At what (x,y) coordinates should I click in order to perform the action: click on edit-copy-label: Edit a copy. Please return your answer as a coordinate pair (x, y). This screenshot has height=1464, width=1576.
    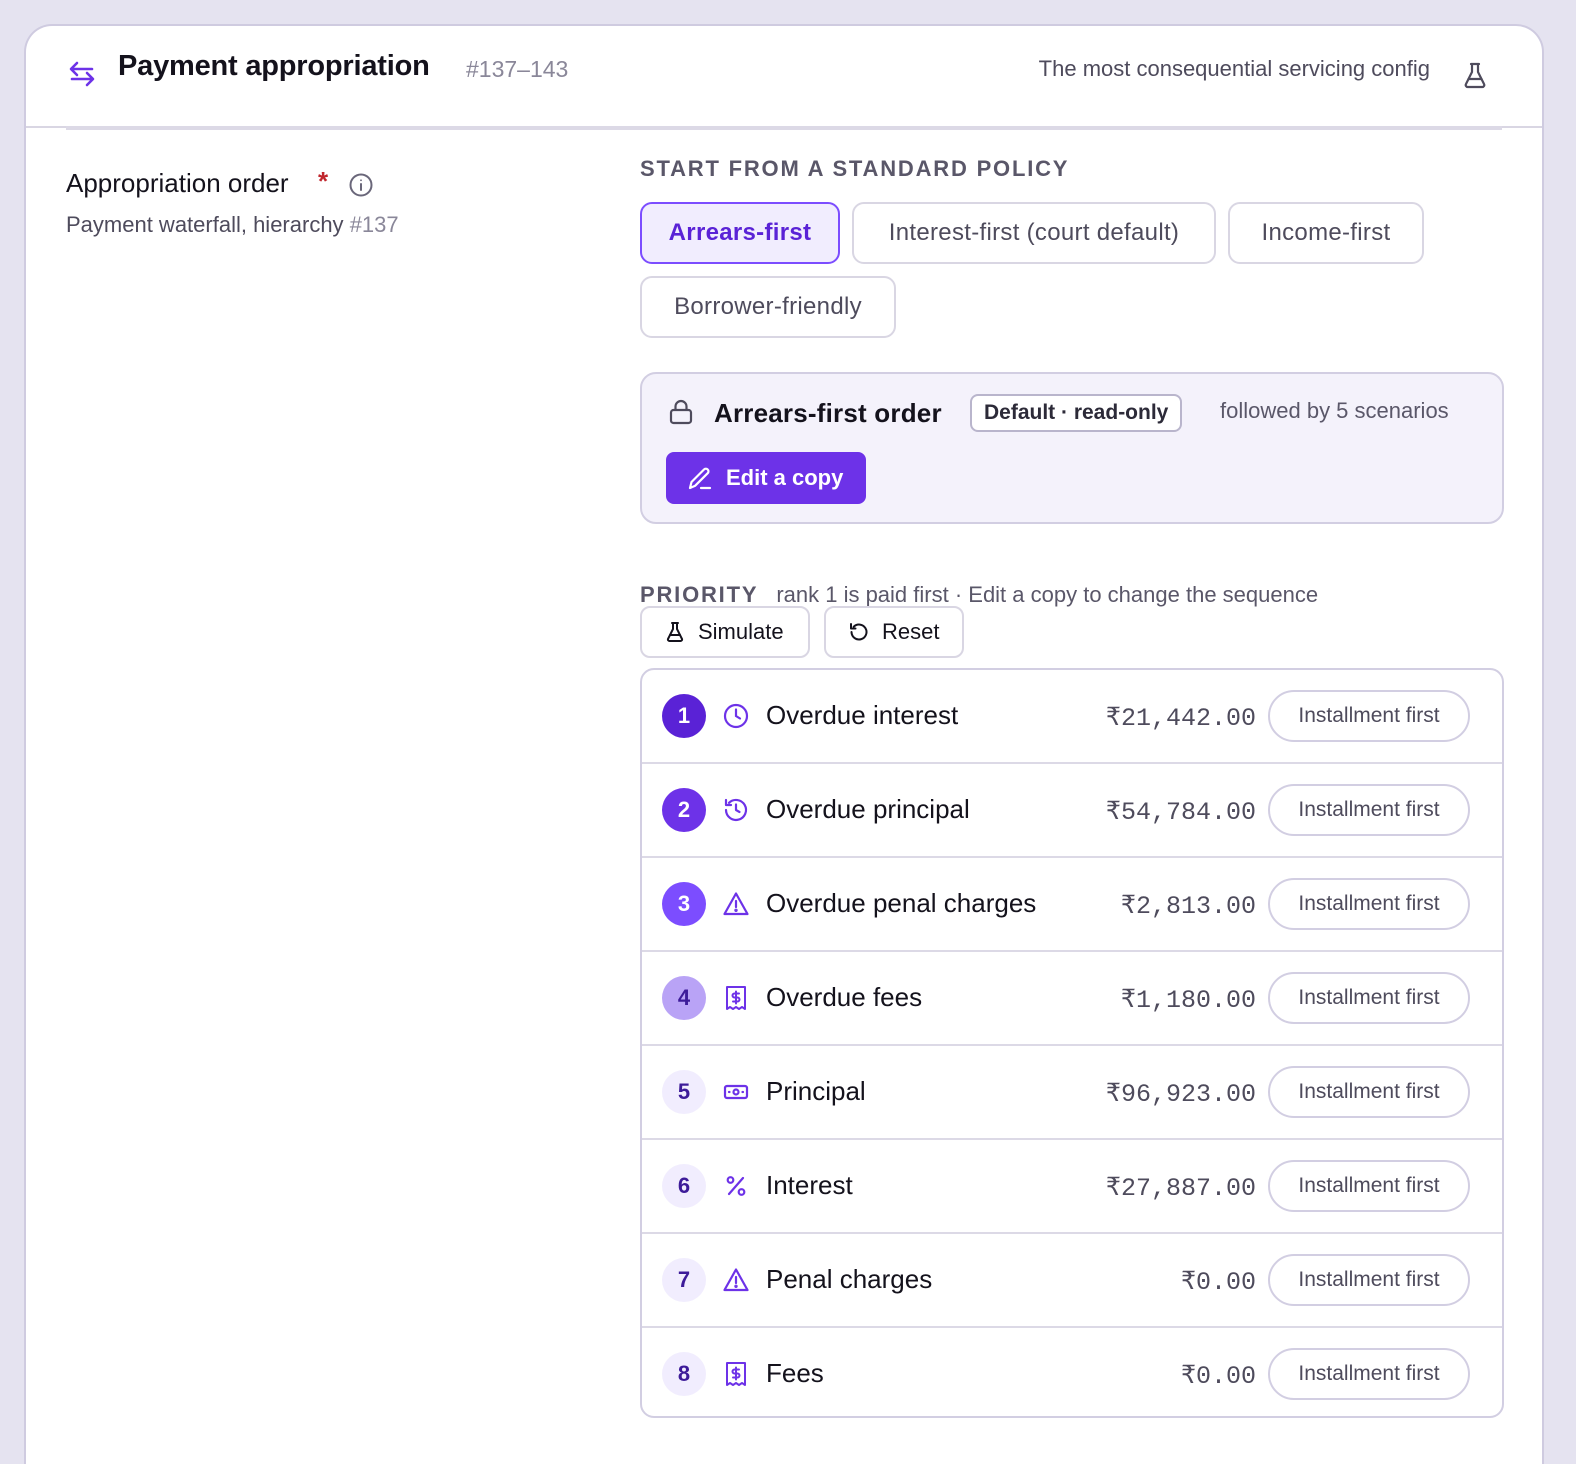
    Looking at the image, I should click on (785, 477).